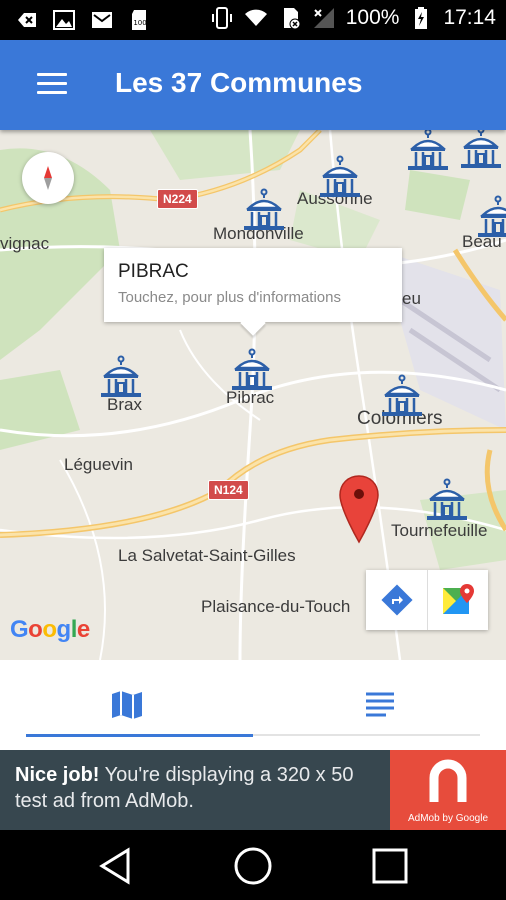 This screenshot has width=506, height=900. I want to click on sim-off-icon, so click(292, 19).